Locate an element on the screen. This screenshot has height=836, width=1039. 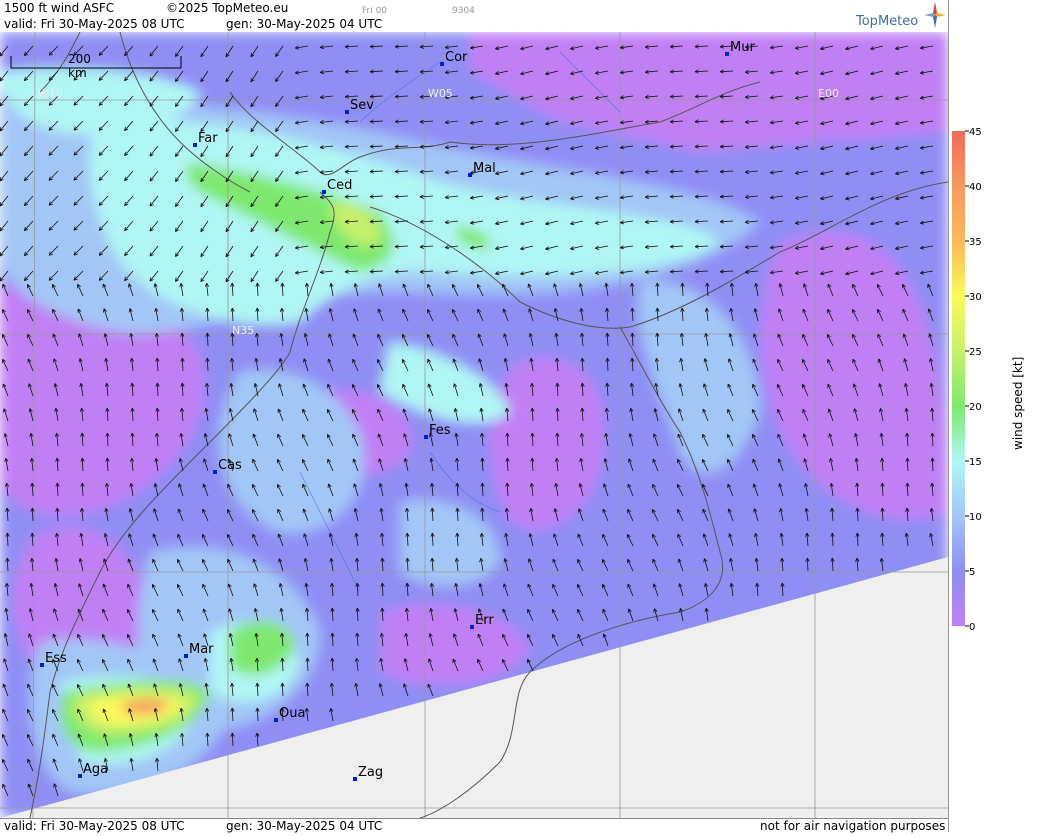
legend-tick-label: 25 is located at coordinates (975, 352).